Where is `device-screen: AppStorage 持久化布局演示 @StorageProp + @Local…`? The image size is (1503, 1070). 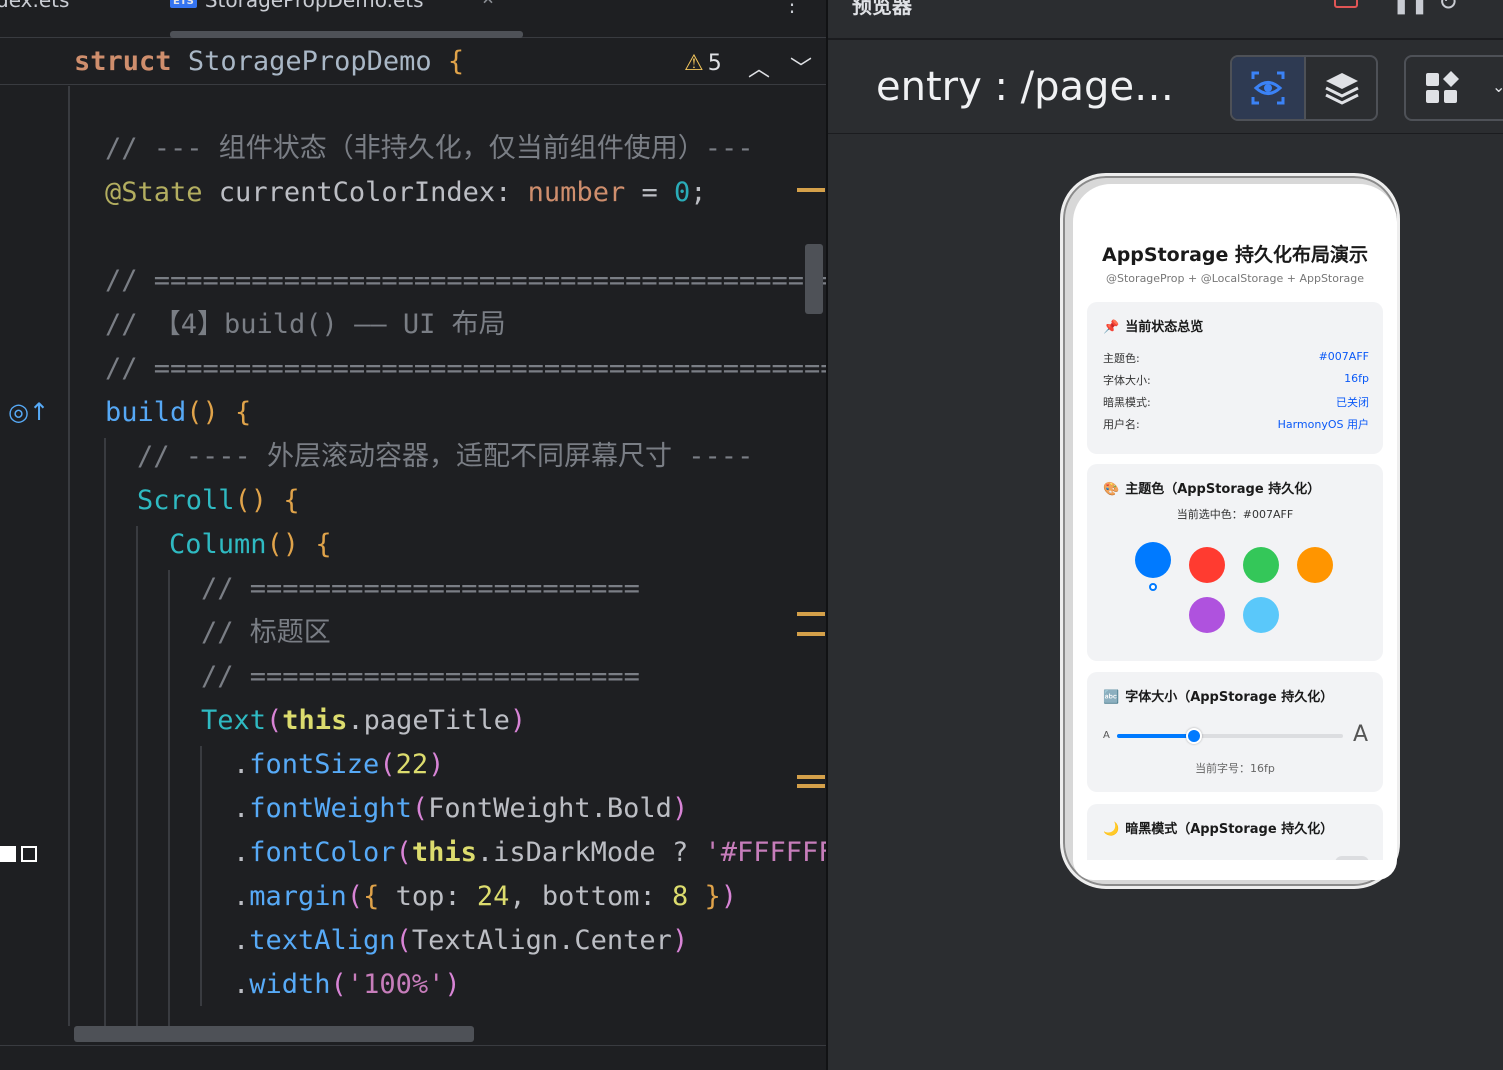
device-screen: AppStorage 持久化布局演示 @StorageProp + @Local… is located at coordinates (1235, 522).